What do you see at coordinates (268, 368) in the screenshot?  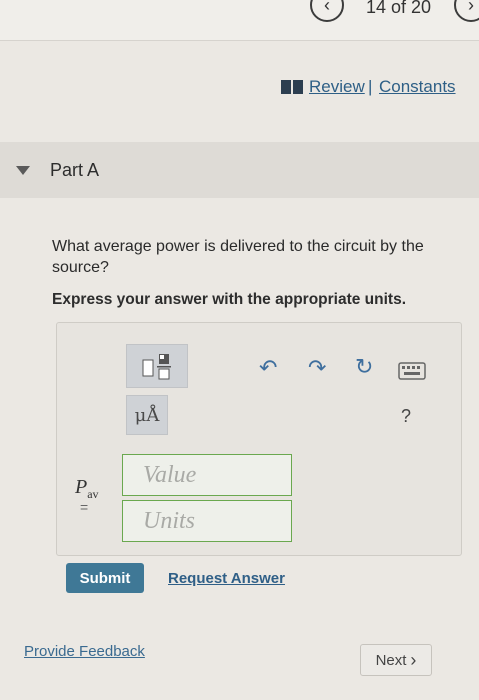 I see `undo-icon: ↶` at bounding box center [268, 368].